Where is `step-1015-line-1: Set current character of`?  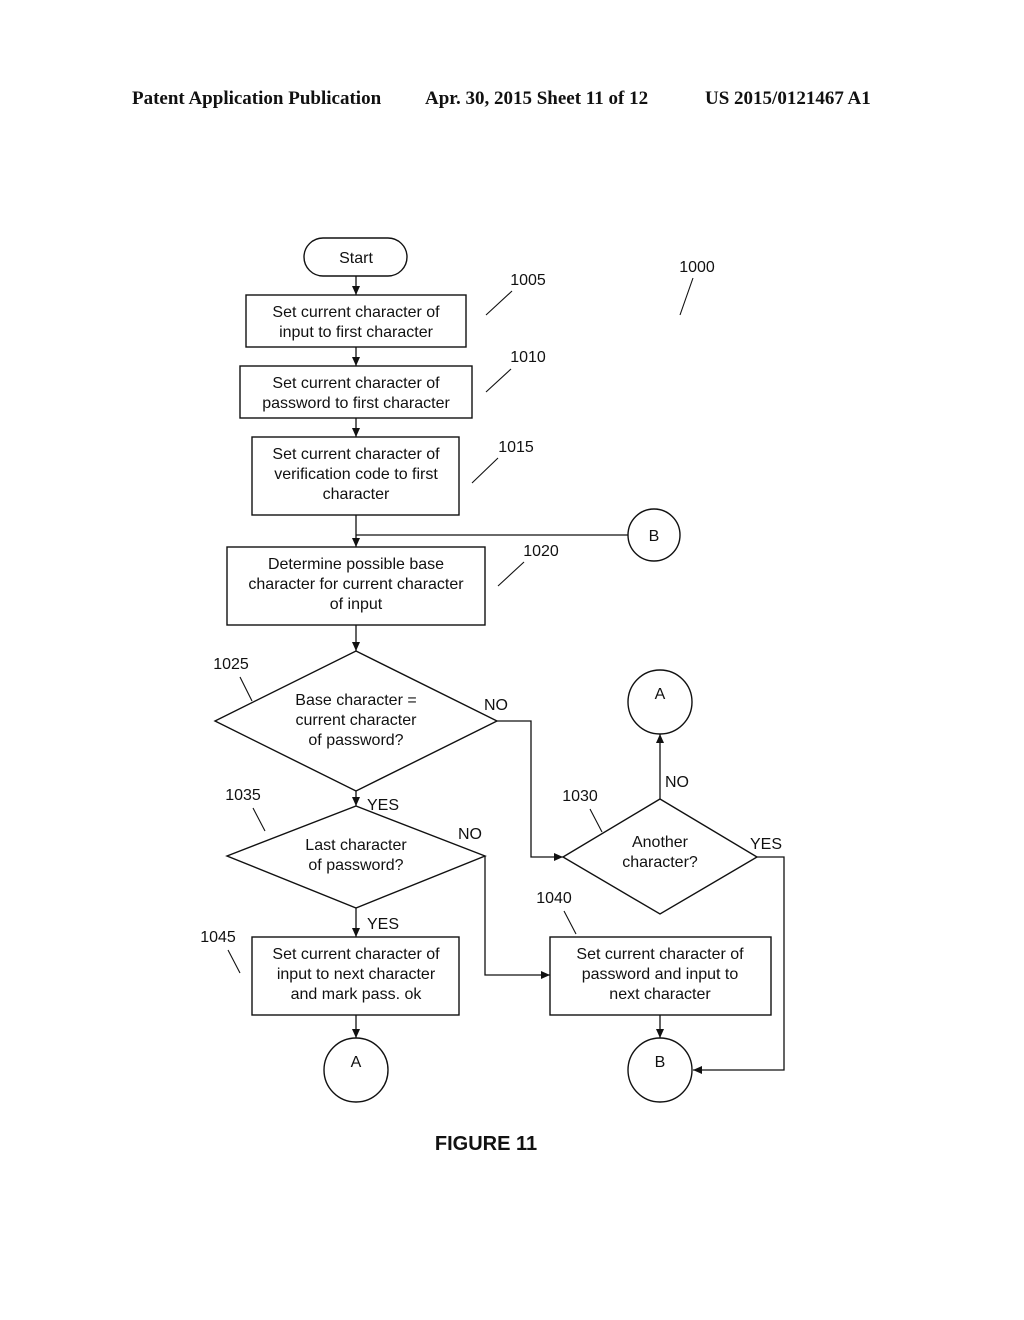 step-1015-line-1: Set current character of is located at coordinates (356, 454).